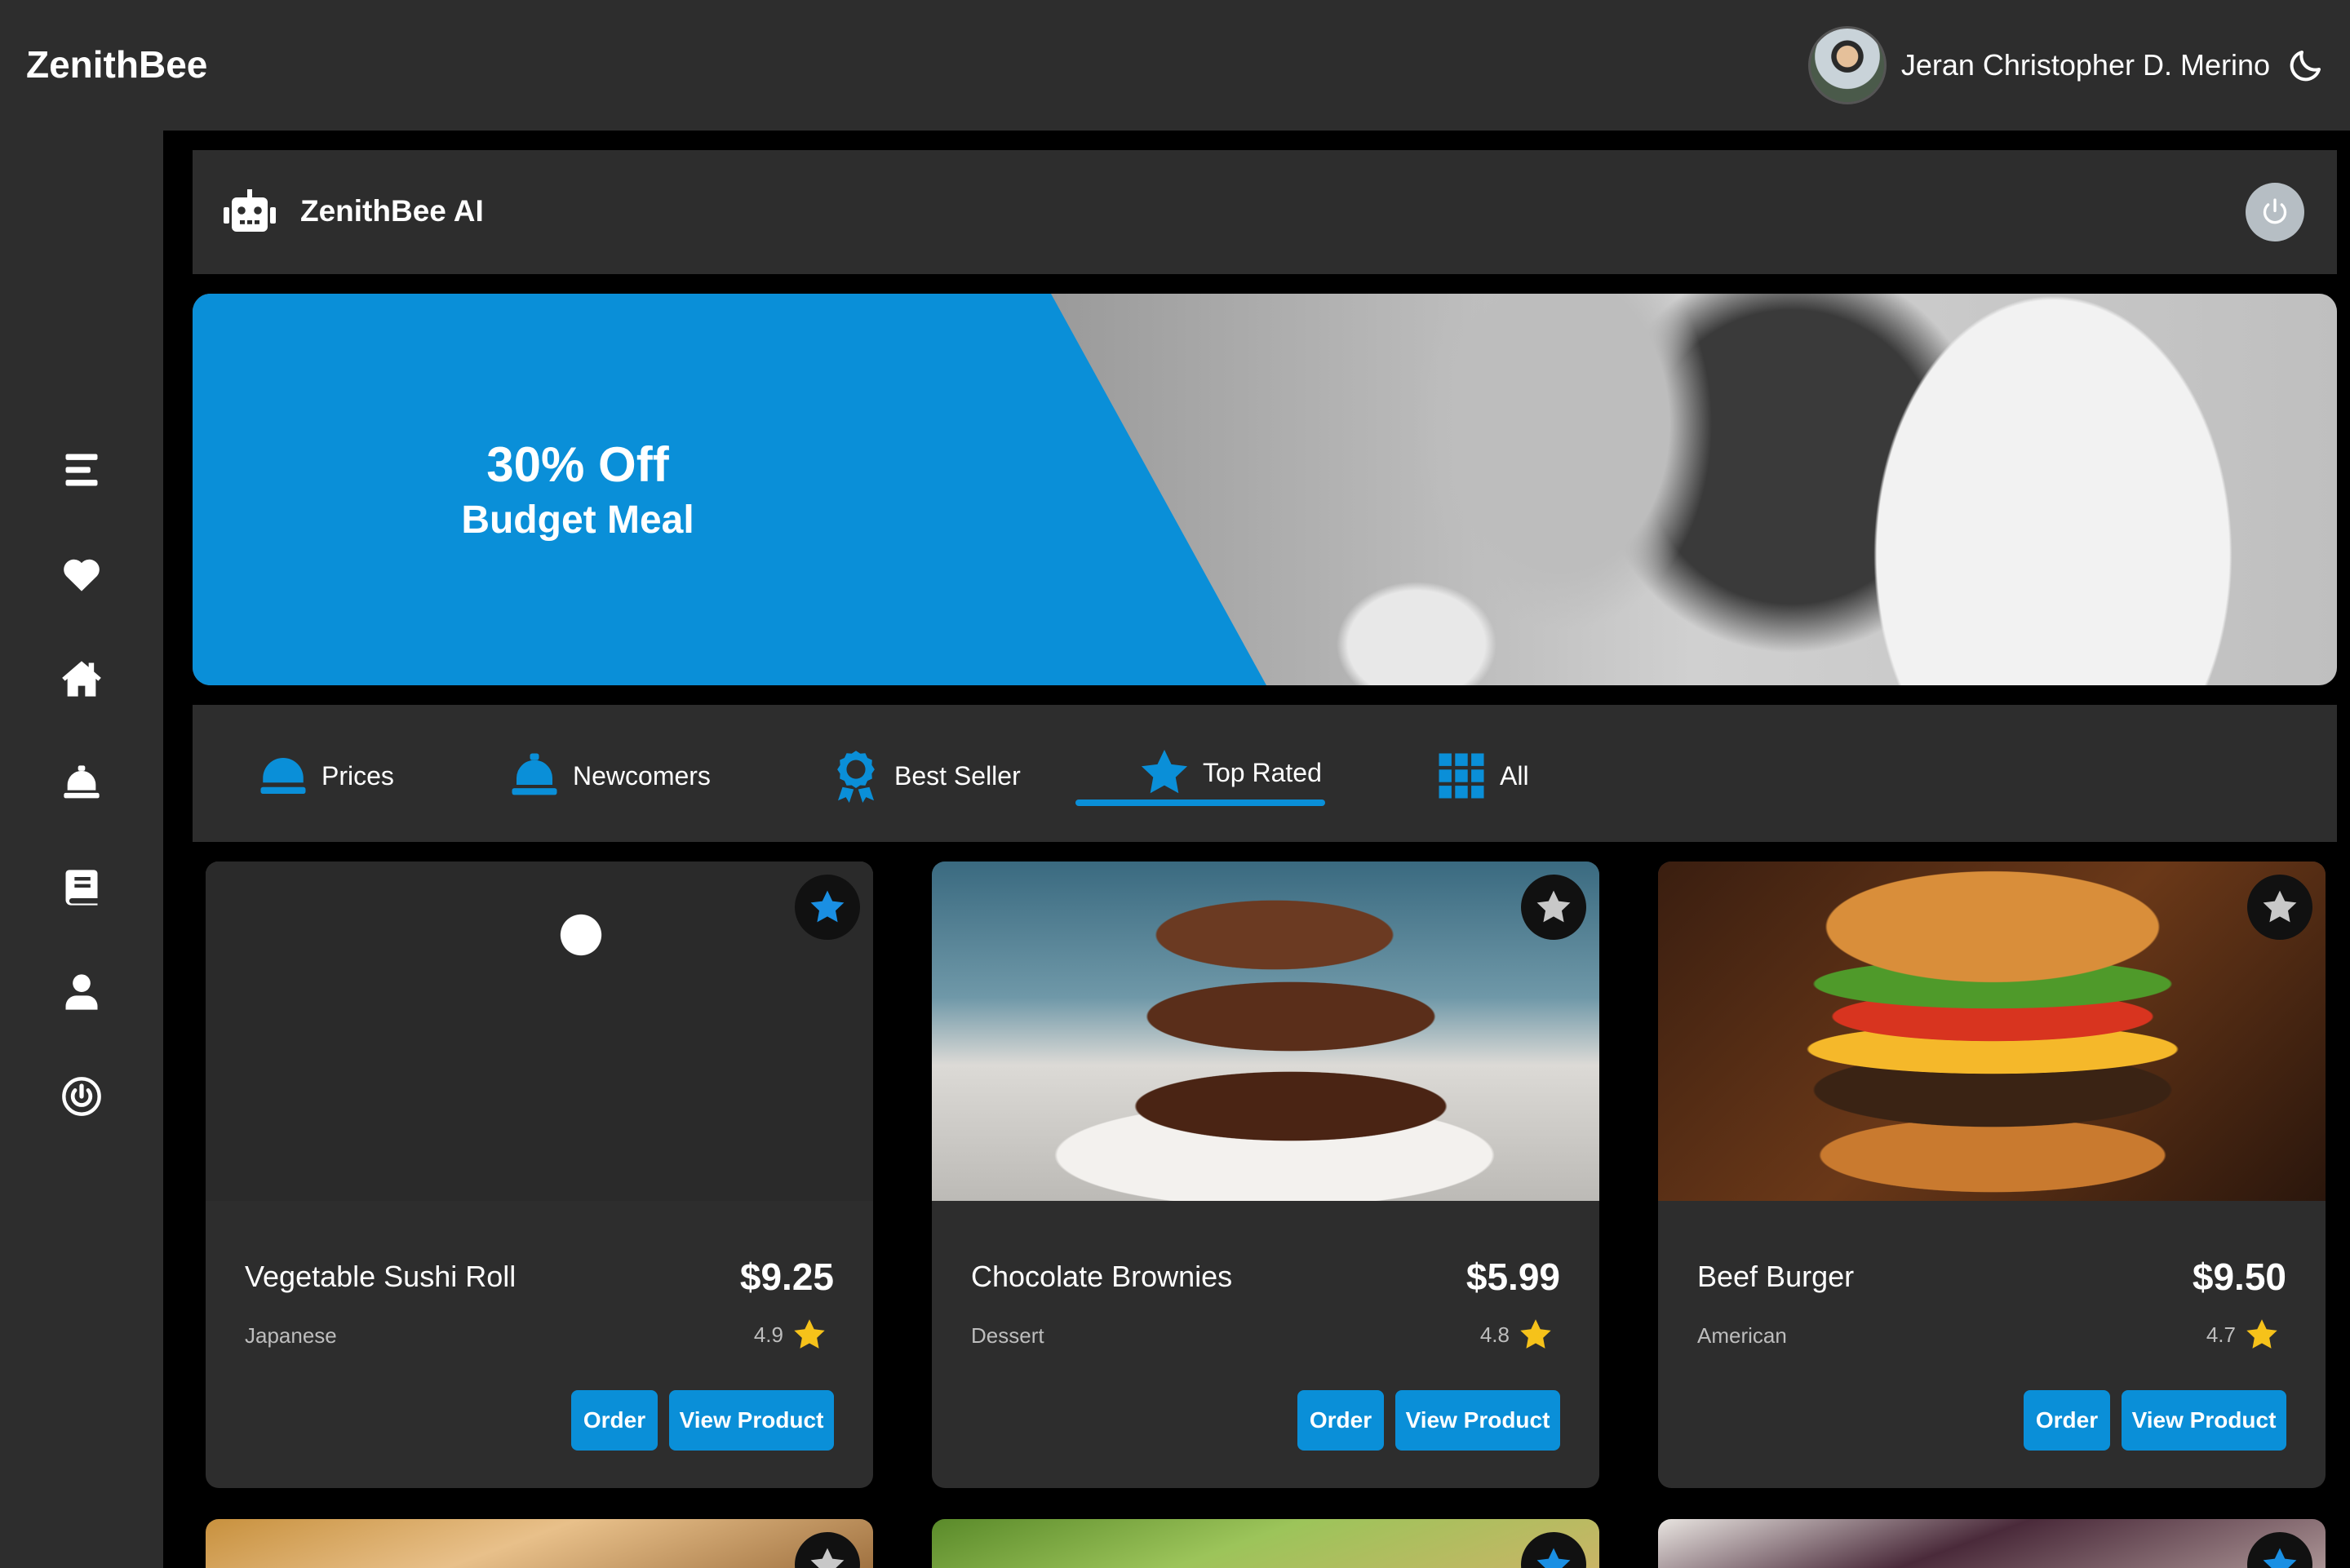 The width and height of the screenshot is (2350, 1568). What do you see at coordinates (2243, 1335) in the screenshot?
I see `product-rating: 4.7` at bounding box center [2243, 1335].